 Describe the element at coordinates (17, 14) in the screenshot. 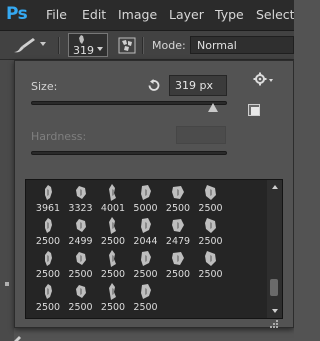

I see `photoshop-logo: Ps` at that location.